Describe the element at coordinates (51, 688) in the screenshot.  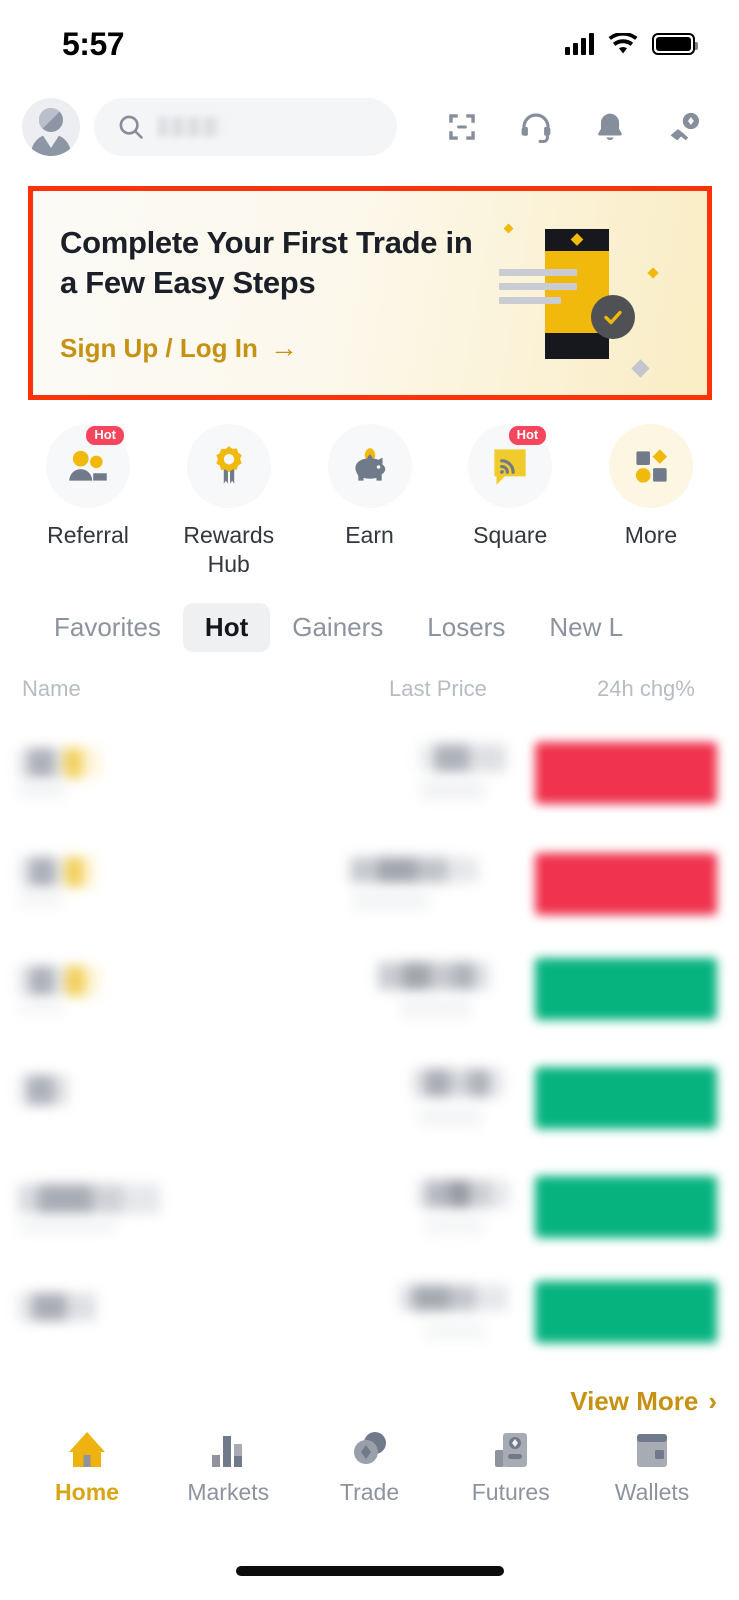
I see `column-name: Name` at that location.